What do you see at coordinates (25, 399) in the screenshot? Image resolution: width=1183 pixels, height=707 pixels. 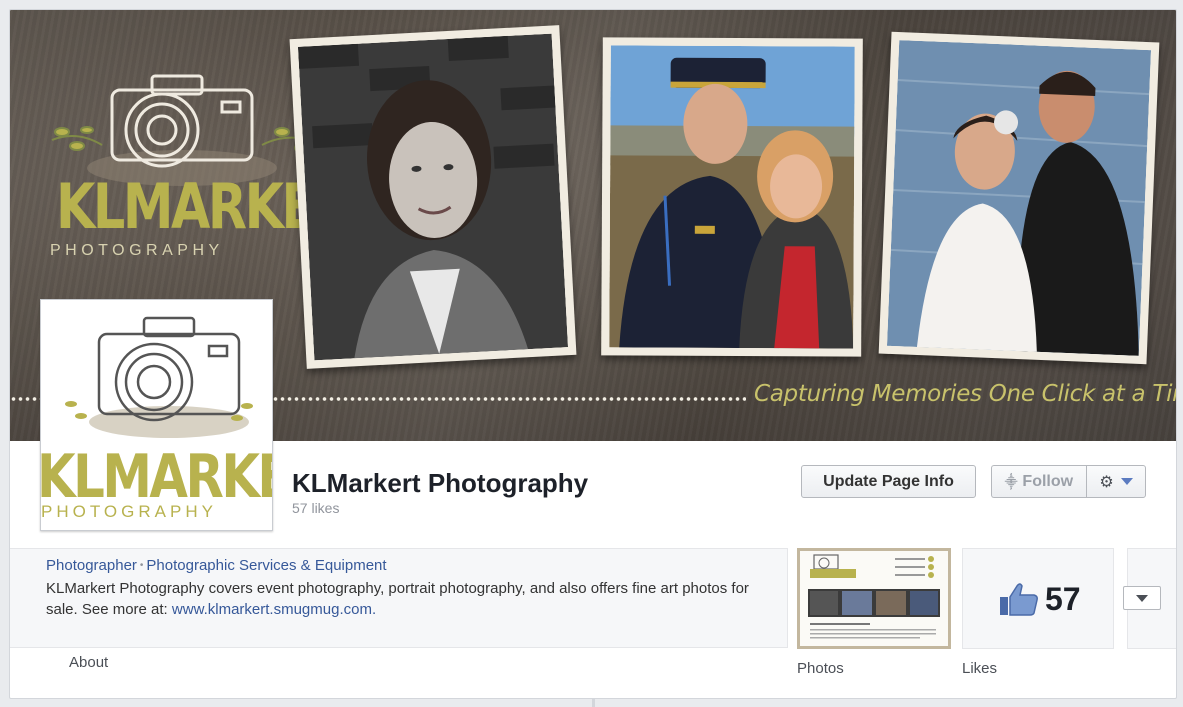 I see `cover-dotted-line-left` at bounding box center [25, 399].